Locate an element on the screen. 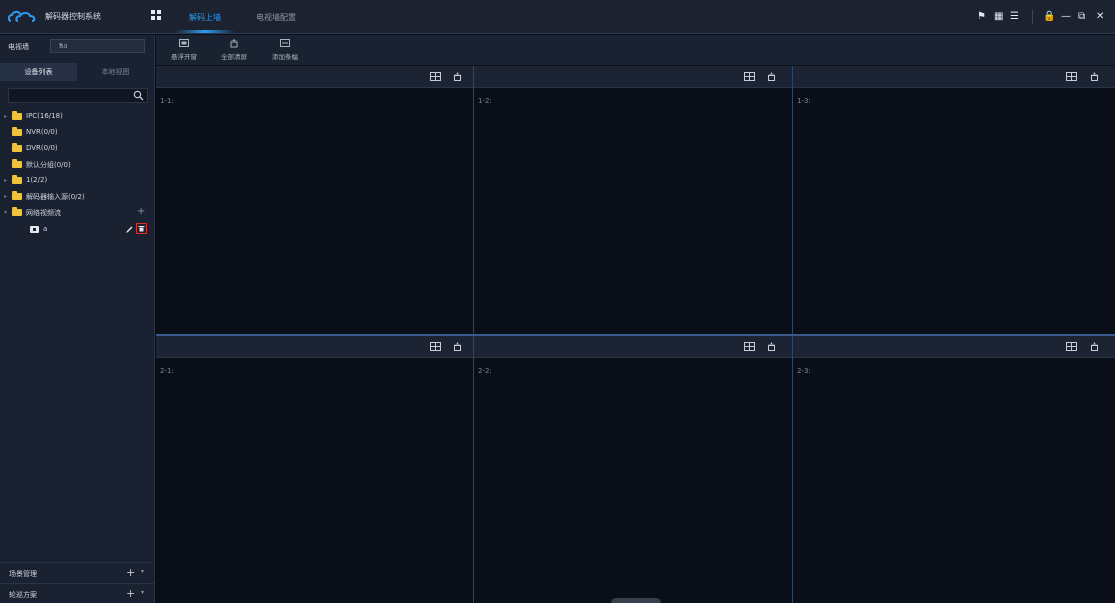 The height and width of the screenshot is (603, 1115). tree-node-ipc: ▸ IPC(16/18) is located at coordinates (77, 117).